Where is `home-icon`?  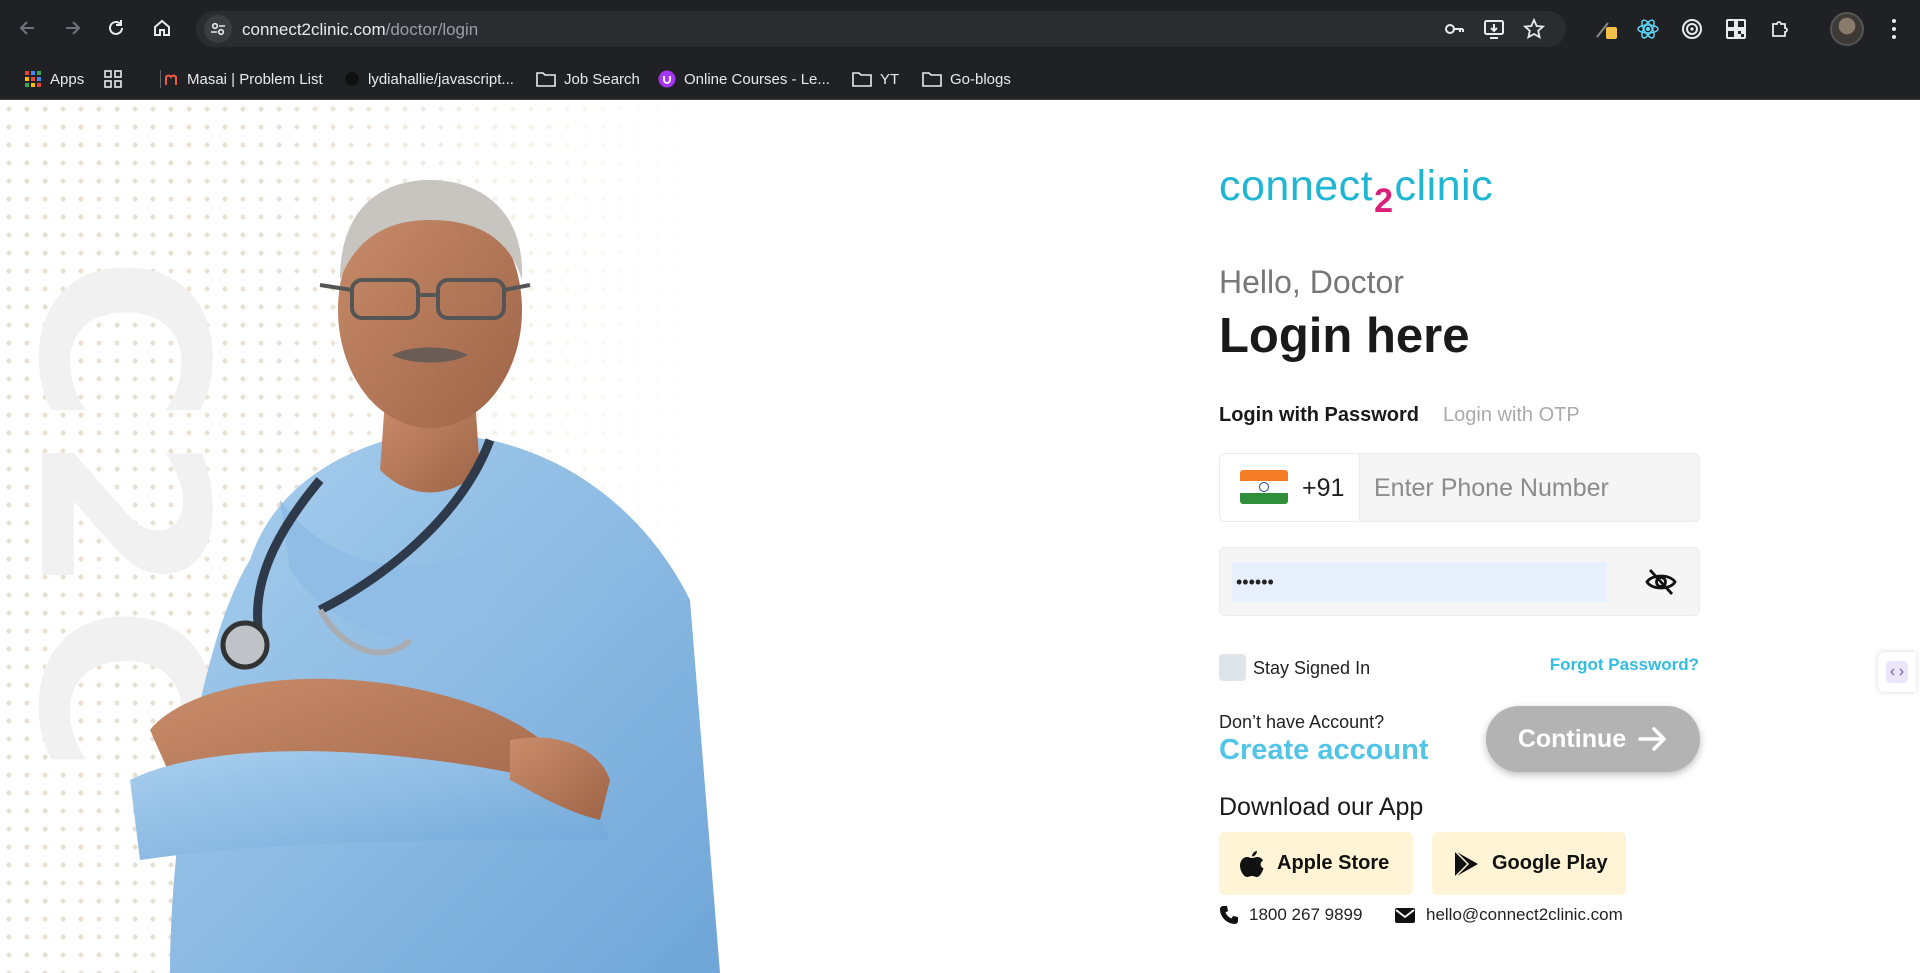
home-icon is located at coordinates (162, 27).